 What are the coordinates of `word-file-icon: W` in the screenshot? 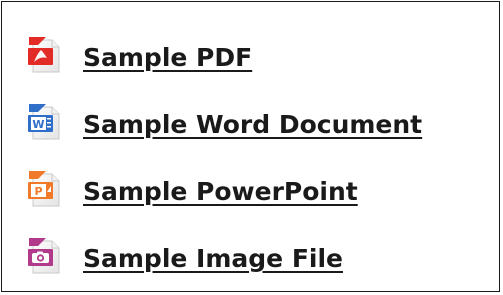 It's located at (44, 123).